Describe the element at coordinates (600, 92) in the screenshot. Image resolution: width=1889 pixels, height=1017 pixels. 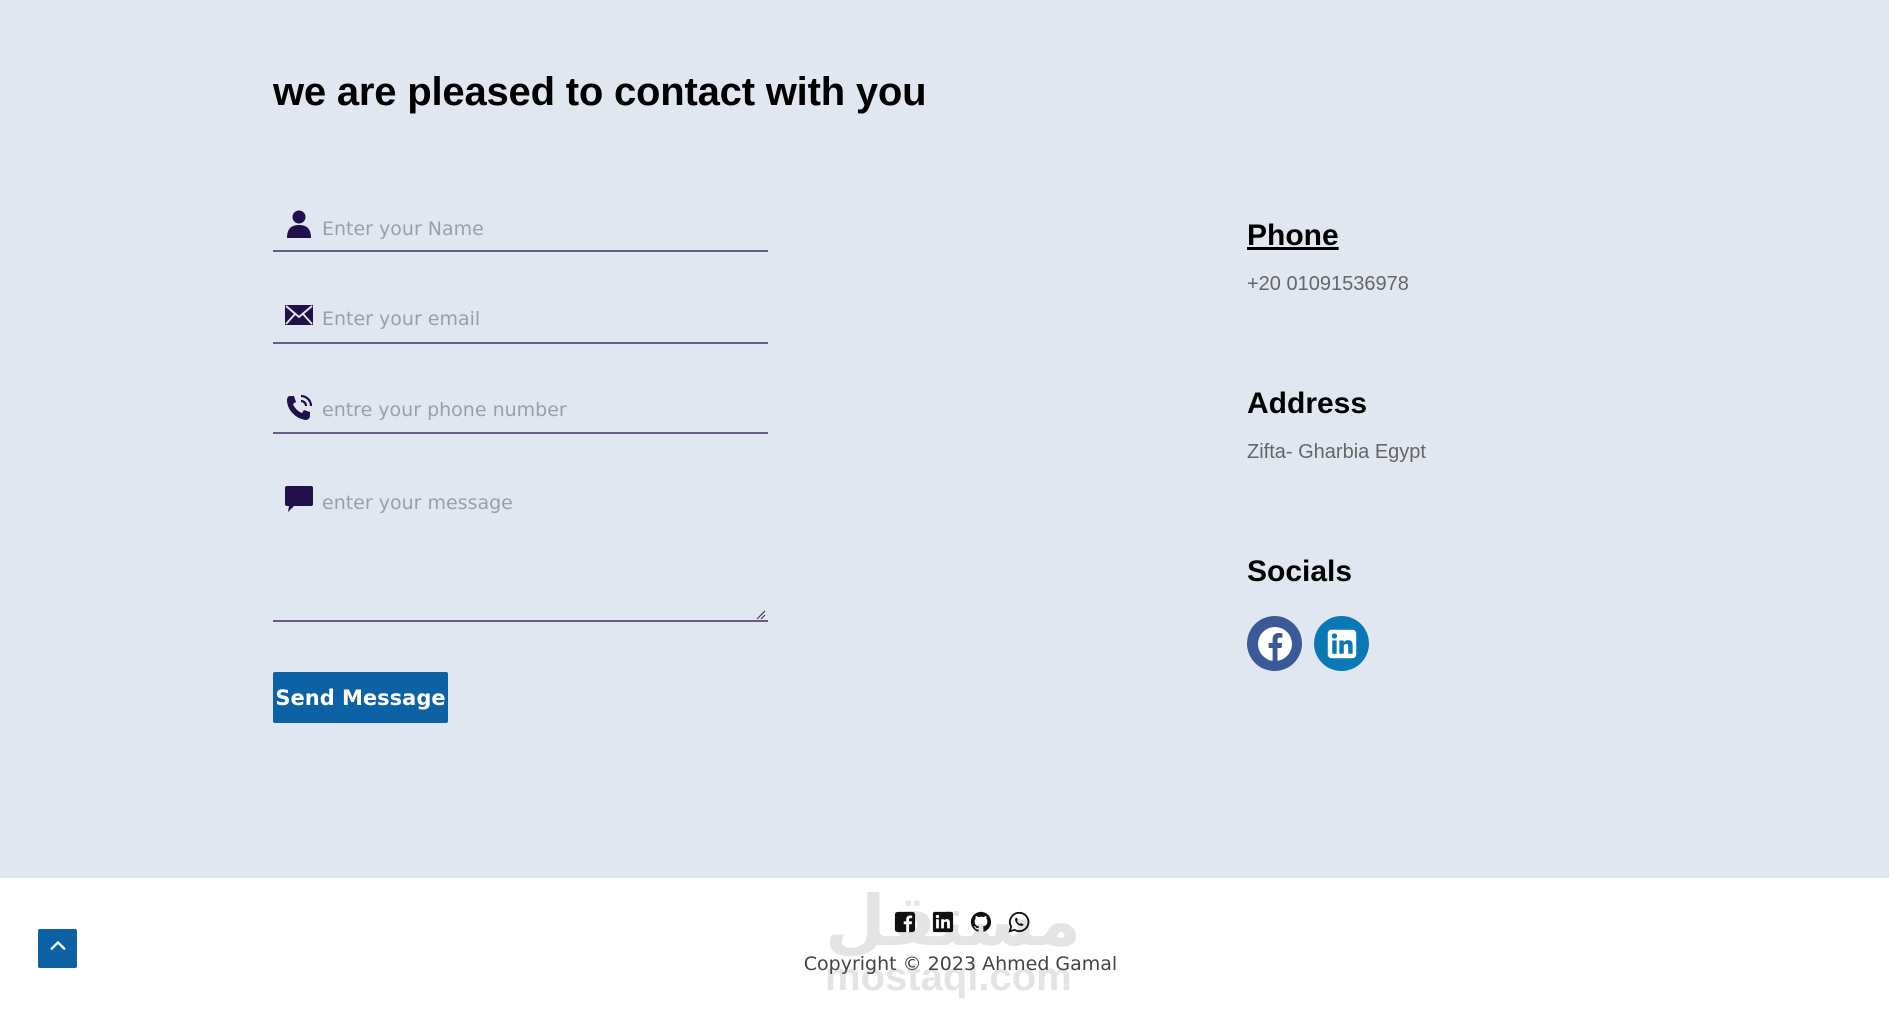
I see `page-title: we are pleased to contact with you` at that location.